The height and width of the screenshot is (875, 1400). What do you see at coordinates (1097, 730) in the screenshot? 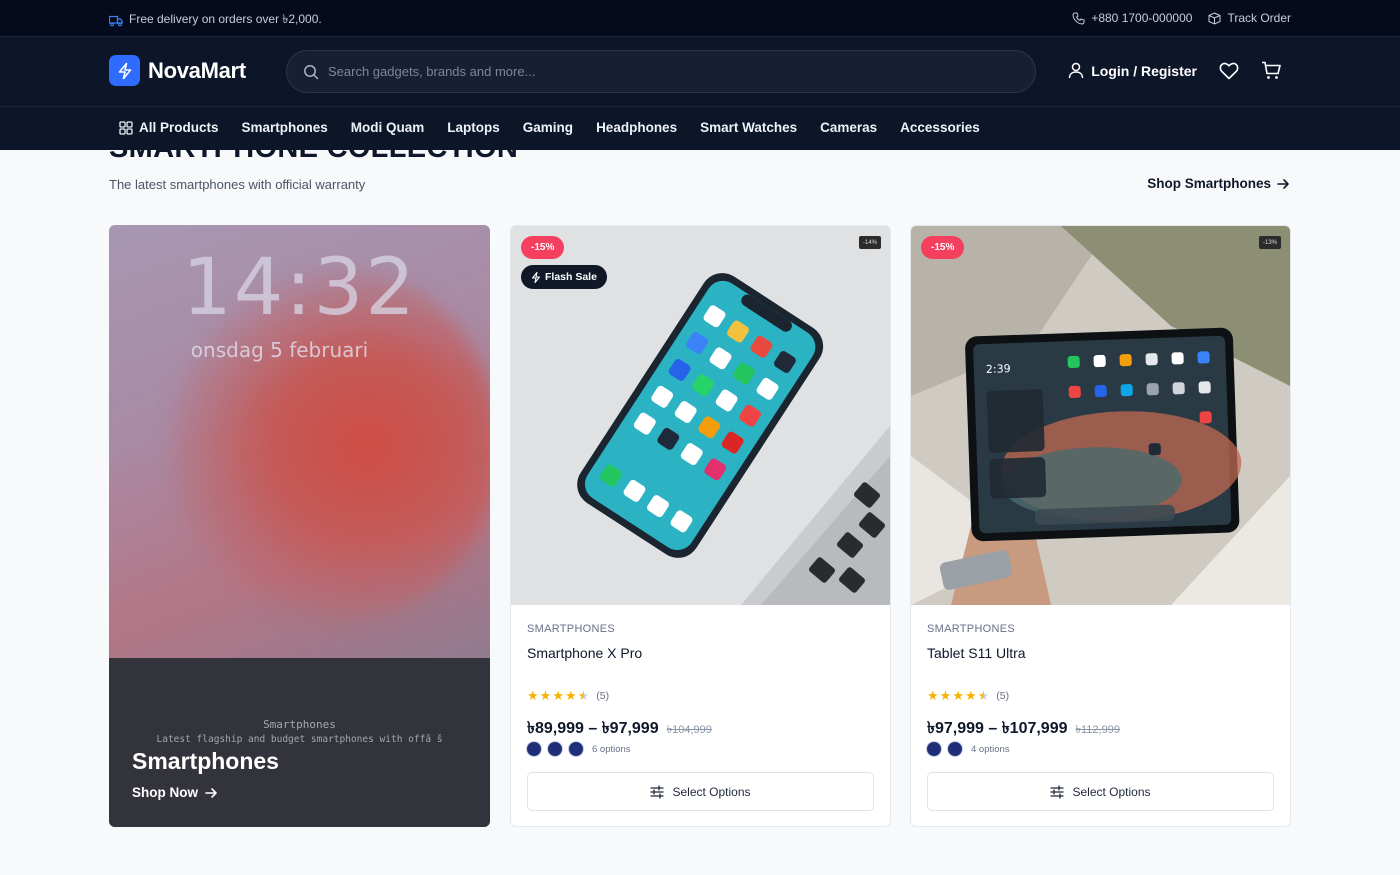
I see `old-price: ৳112,999` at bounding box center [1097, 730].